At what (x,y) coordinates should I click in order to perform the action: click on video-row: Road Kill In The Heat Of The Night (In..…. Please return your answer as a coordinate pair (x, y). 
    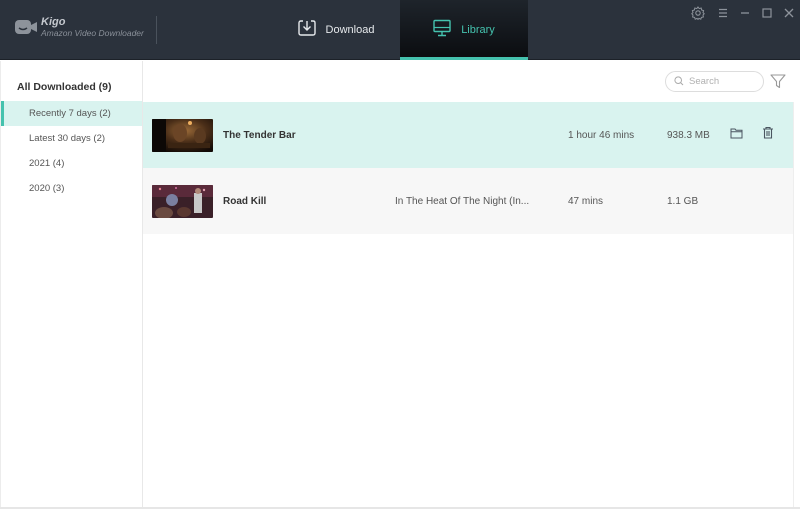
    Looking at the image, I should click on (468, 201).